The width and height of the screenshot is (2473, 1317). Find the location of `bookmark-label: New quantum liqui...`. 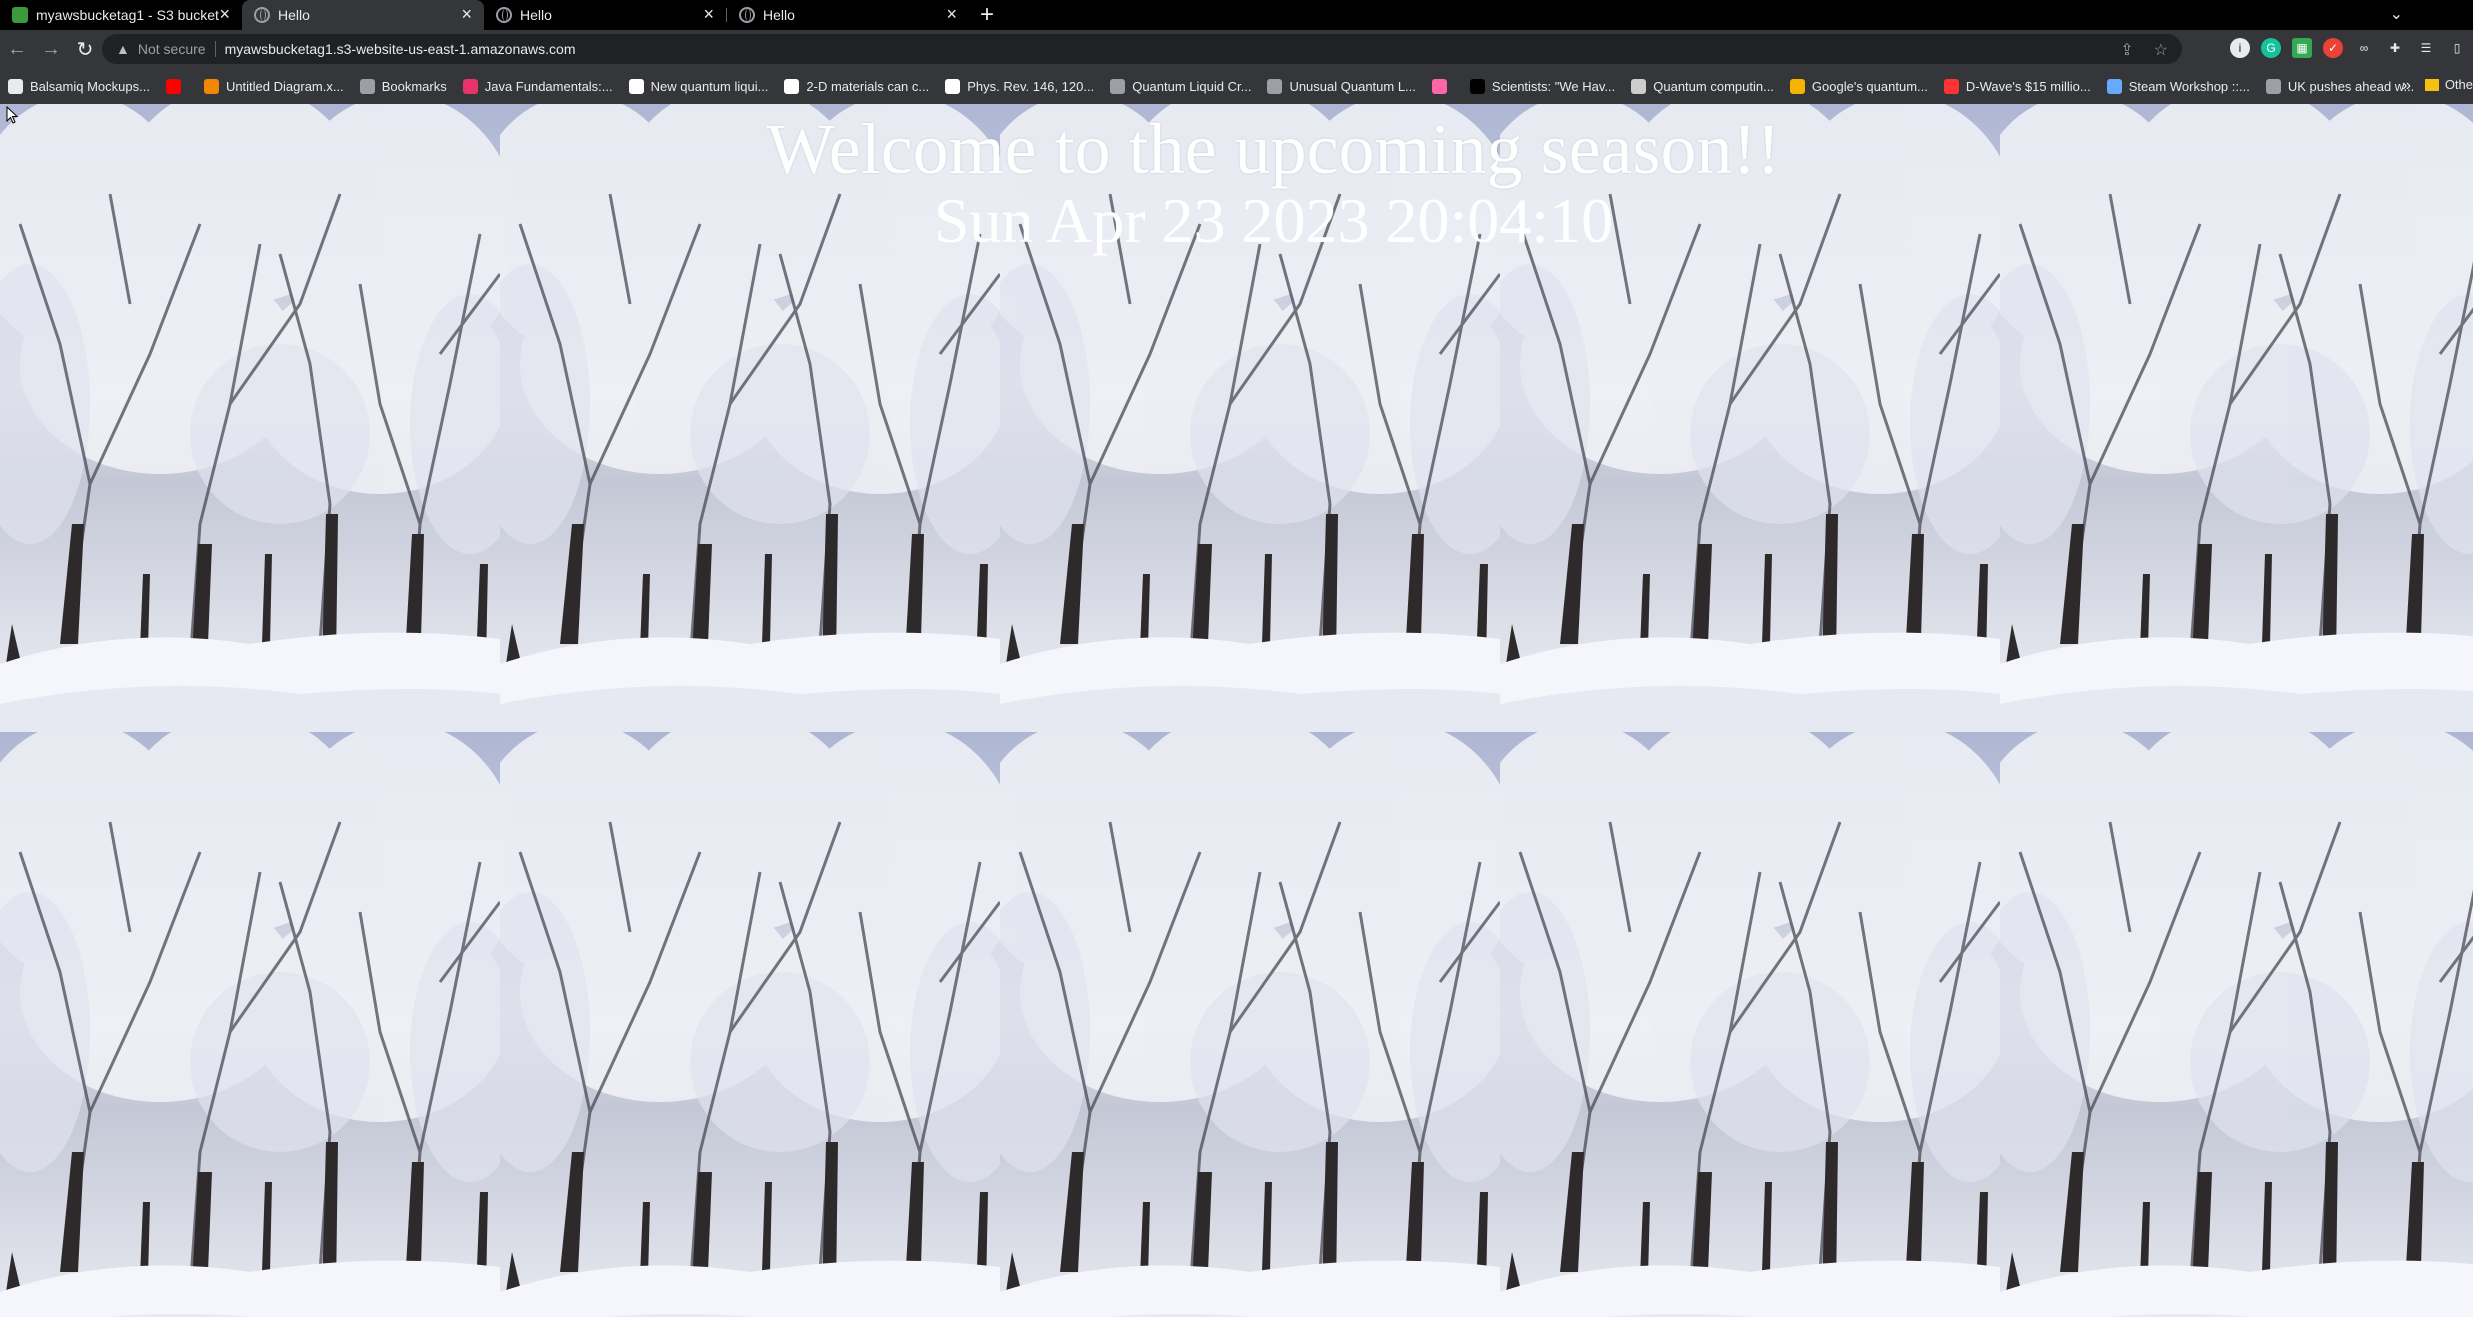

bookmark-label: New quantum liqui... is located at coordinates (709, 86).